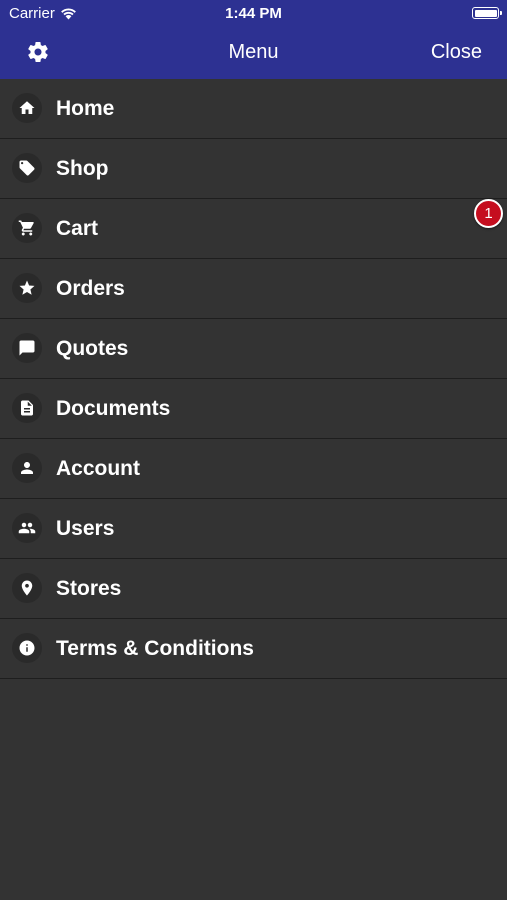 The image size is (507, 900). I want to click on menu-item-label: Shop, so click(82, 168).